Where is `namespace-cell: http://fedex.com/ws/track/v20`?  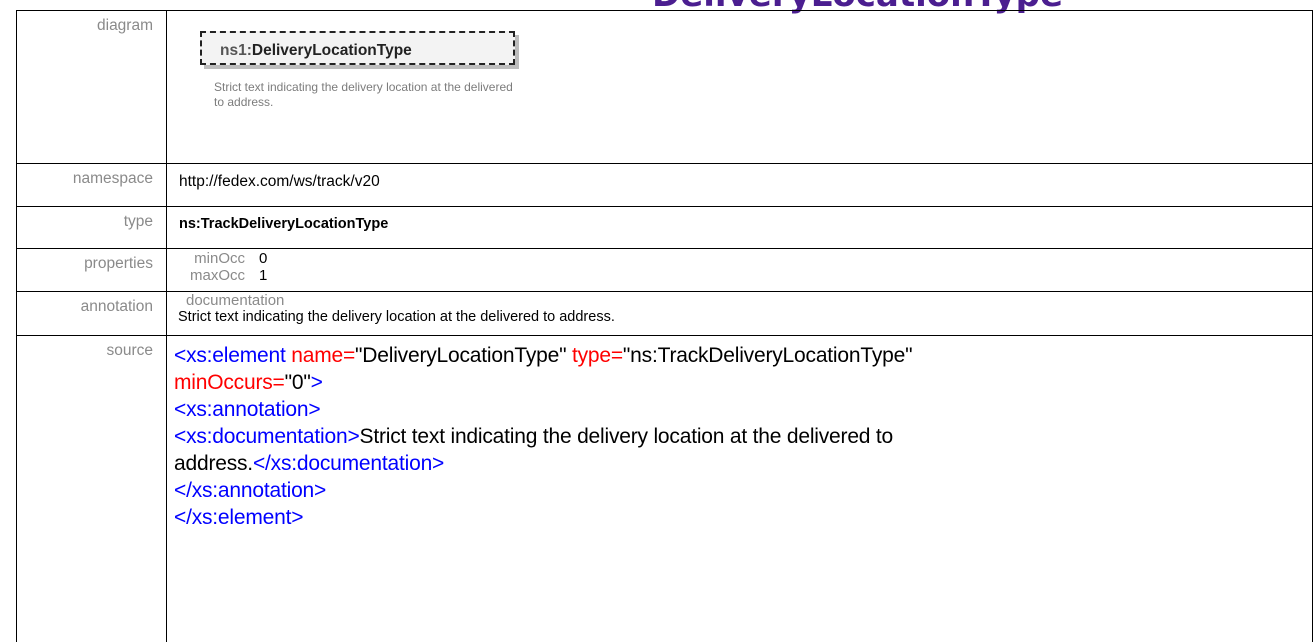 namespace-cell: http://fedex.com/ws/track/v20 is located at coordinates (740, 185).